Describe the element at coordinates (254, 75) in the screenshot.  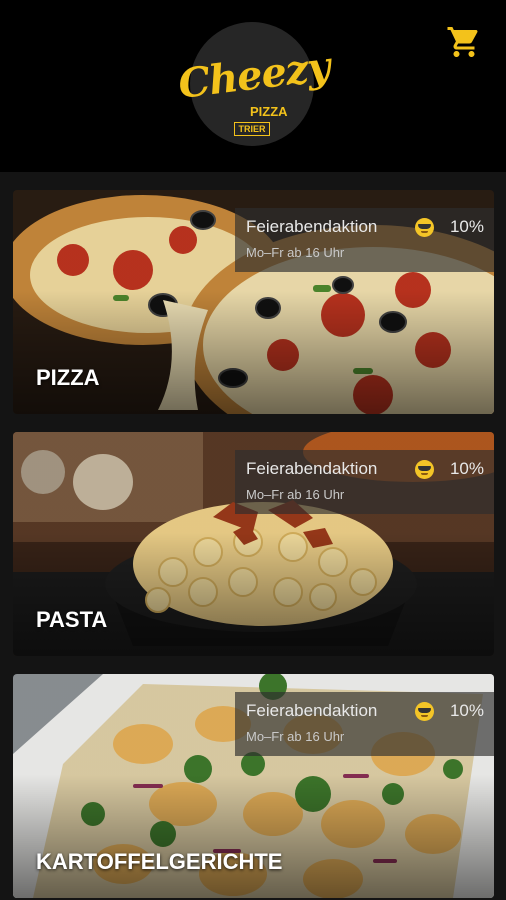
I see `logo-wordmark: Cheezy` at that location.